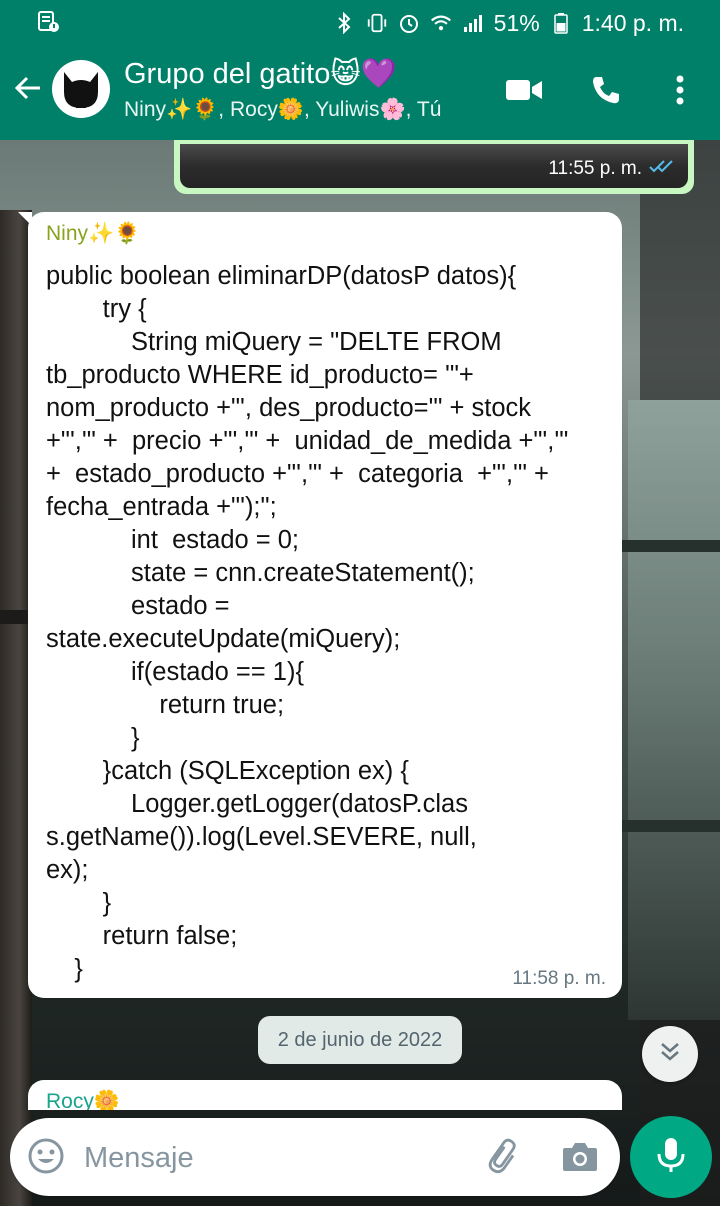 Image resolution: width=720 pixels, height=1206 pixels. I want to click on alarm-icon, so click(409, 23).